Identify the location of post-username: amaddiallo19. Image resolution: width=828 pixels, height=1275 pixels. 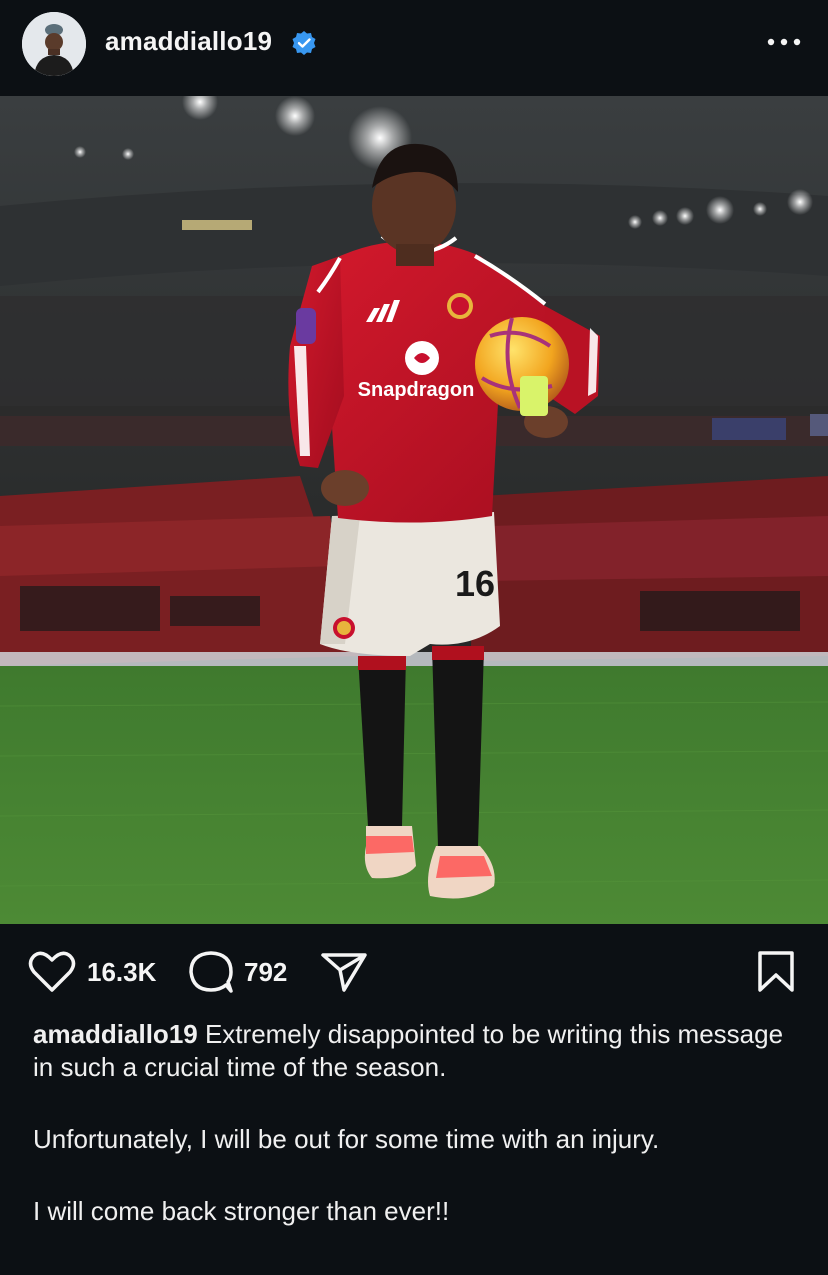
(188, 41).